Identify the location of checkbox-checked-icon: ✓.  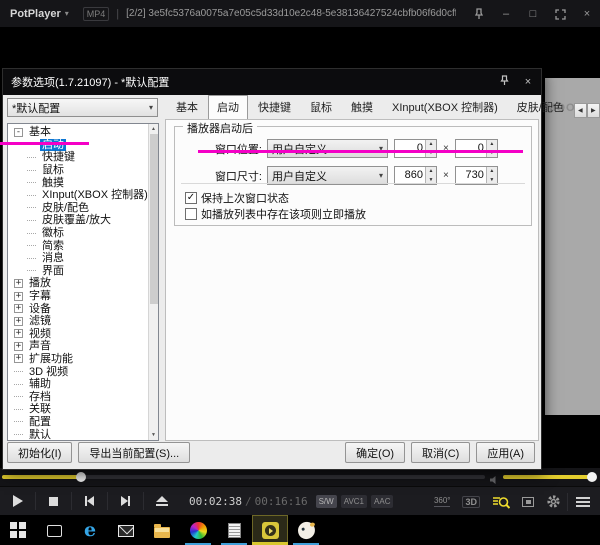
(191, 198).